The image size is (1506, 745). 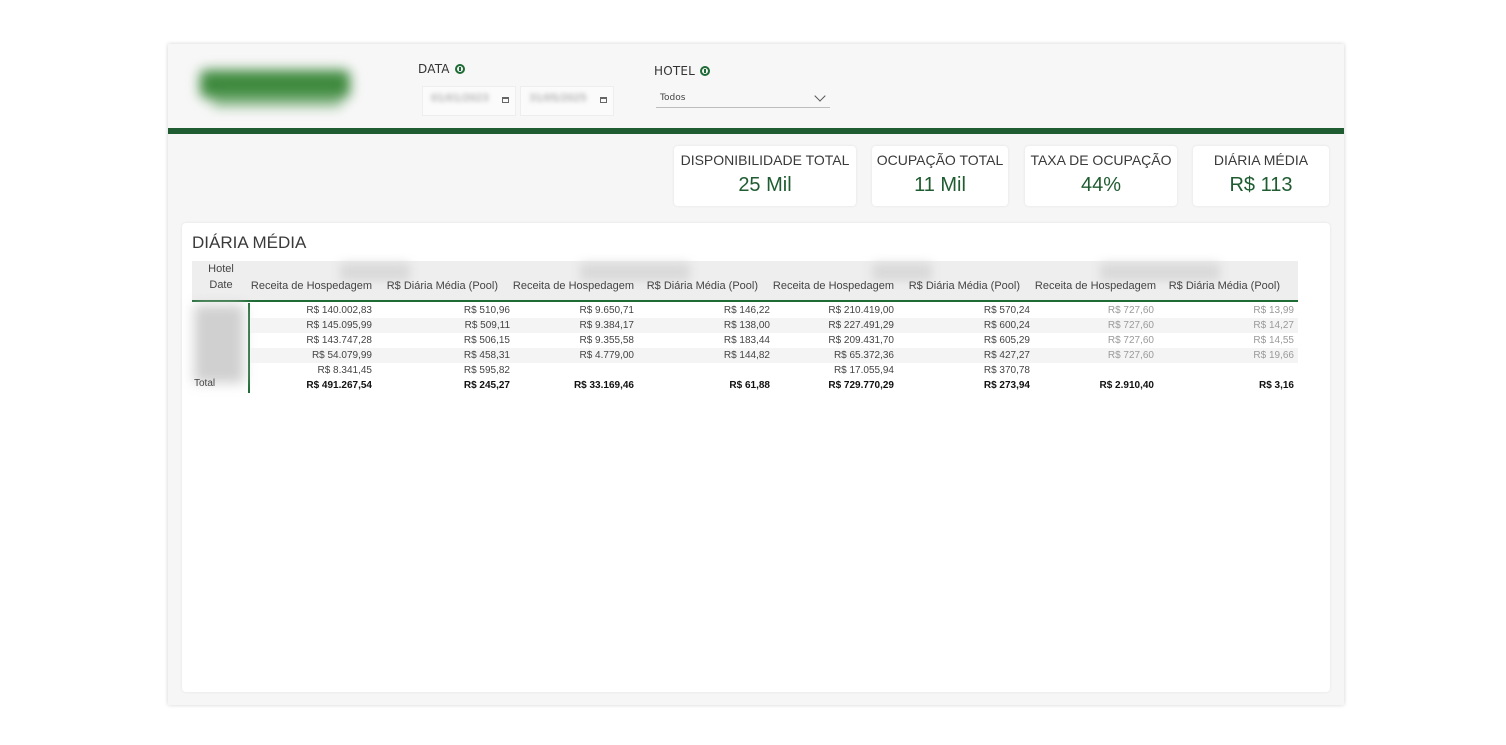 What do you see at coordinates (710, 310) in the screenshot?
I see `matrix-cell: R$ 146,22` at bounding box center [710, 310].